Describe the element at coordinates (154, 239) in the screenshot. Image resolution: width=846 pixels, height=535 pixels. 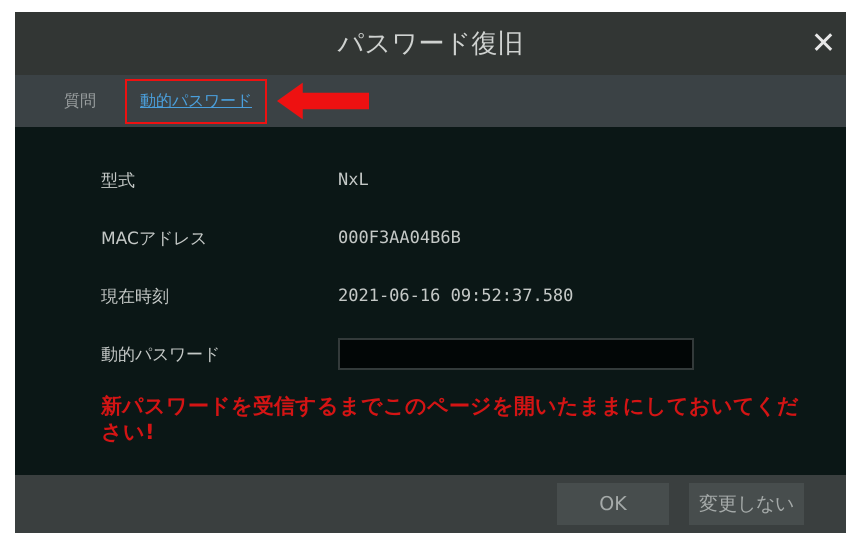
I see `field-label: MACアドレス` at that location.